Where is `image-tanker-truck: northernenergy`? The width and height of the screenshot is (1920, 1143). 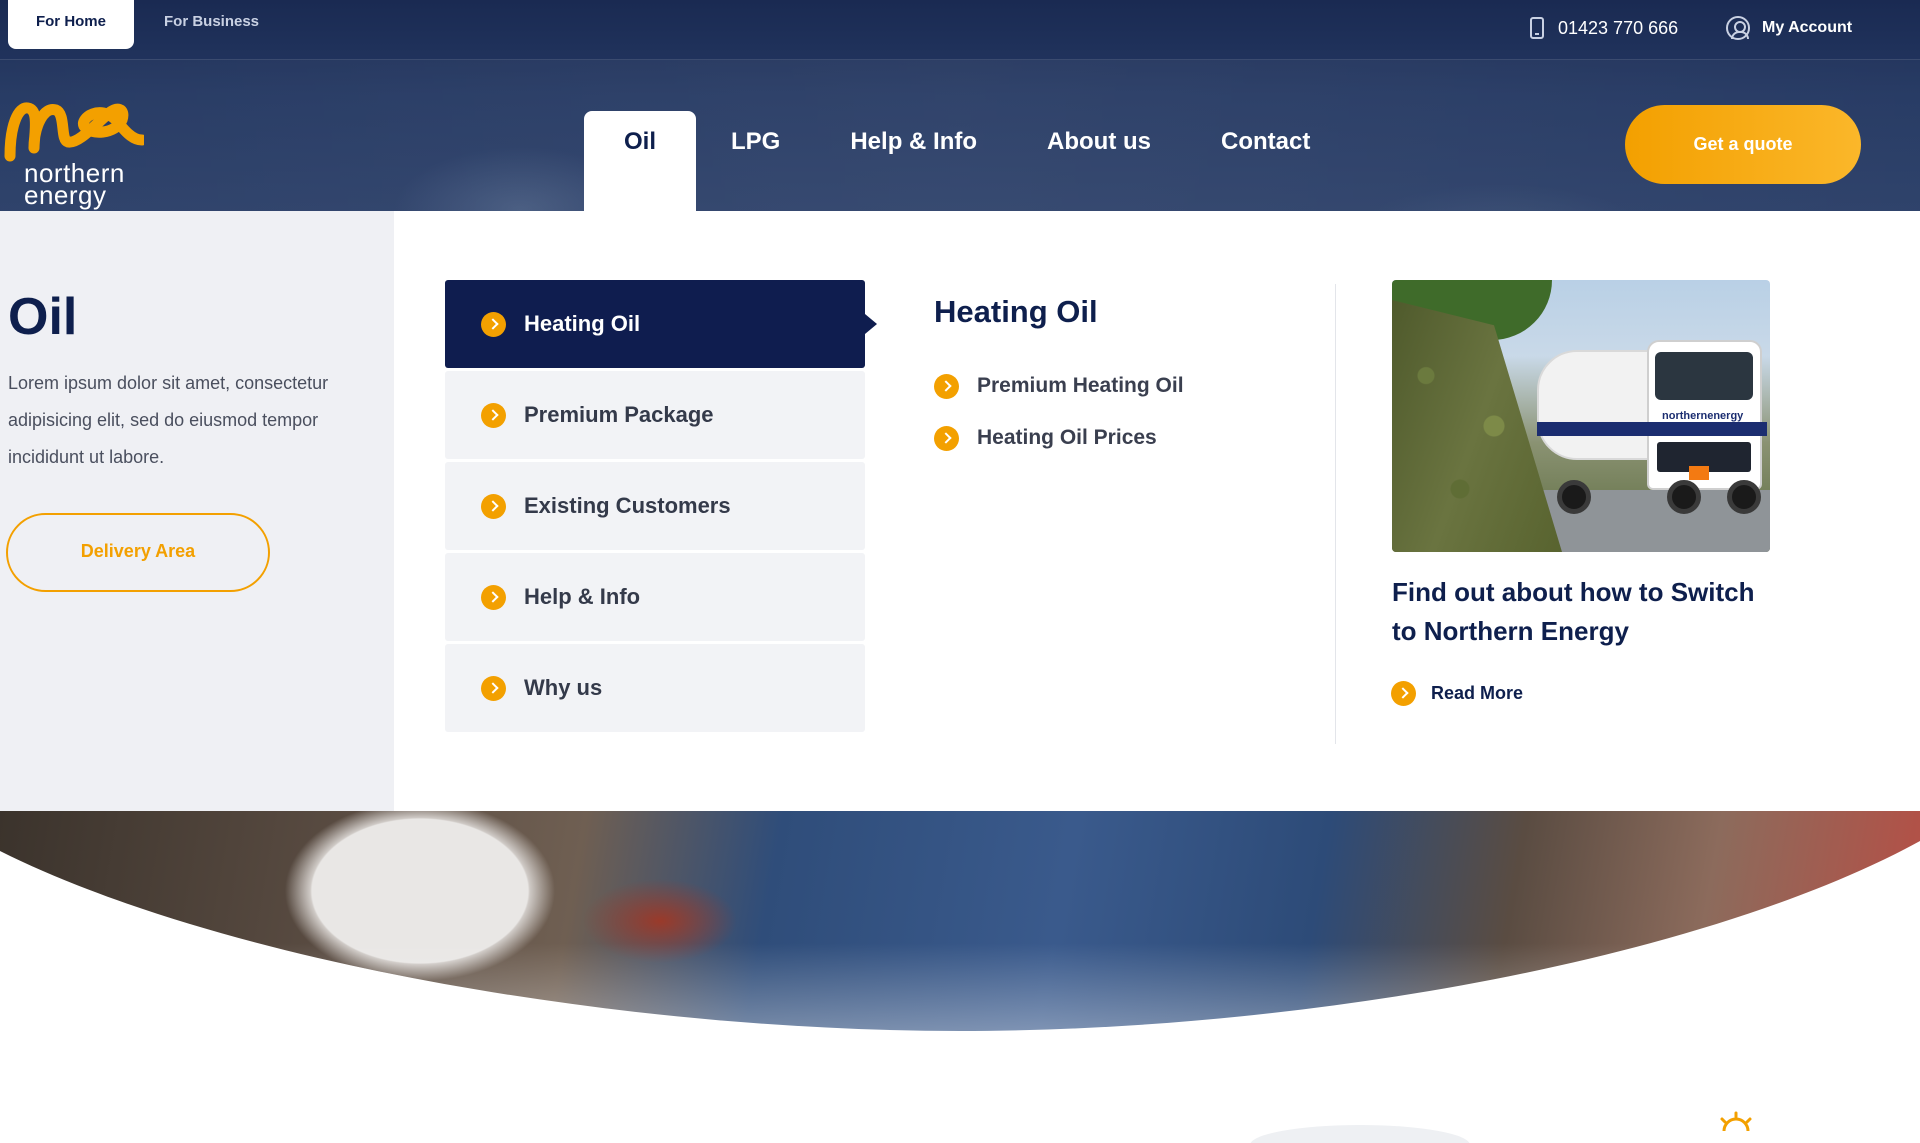 image-tanker-truck: northernenergy is located at coordinates (1652, 422).